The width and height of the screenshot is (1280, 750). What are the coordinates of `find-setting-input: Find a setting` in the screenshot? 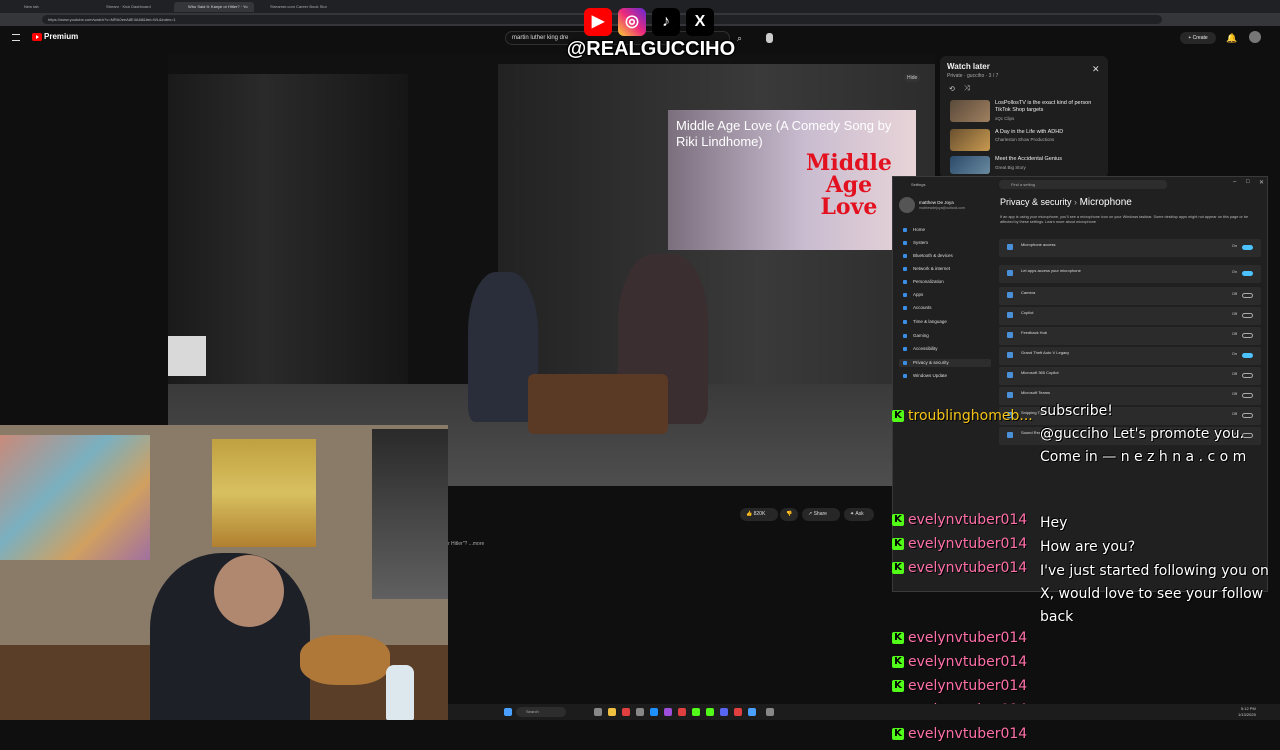 It's located at (1083, 184).